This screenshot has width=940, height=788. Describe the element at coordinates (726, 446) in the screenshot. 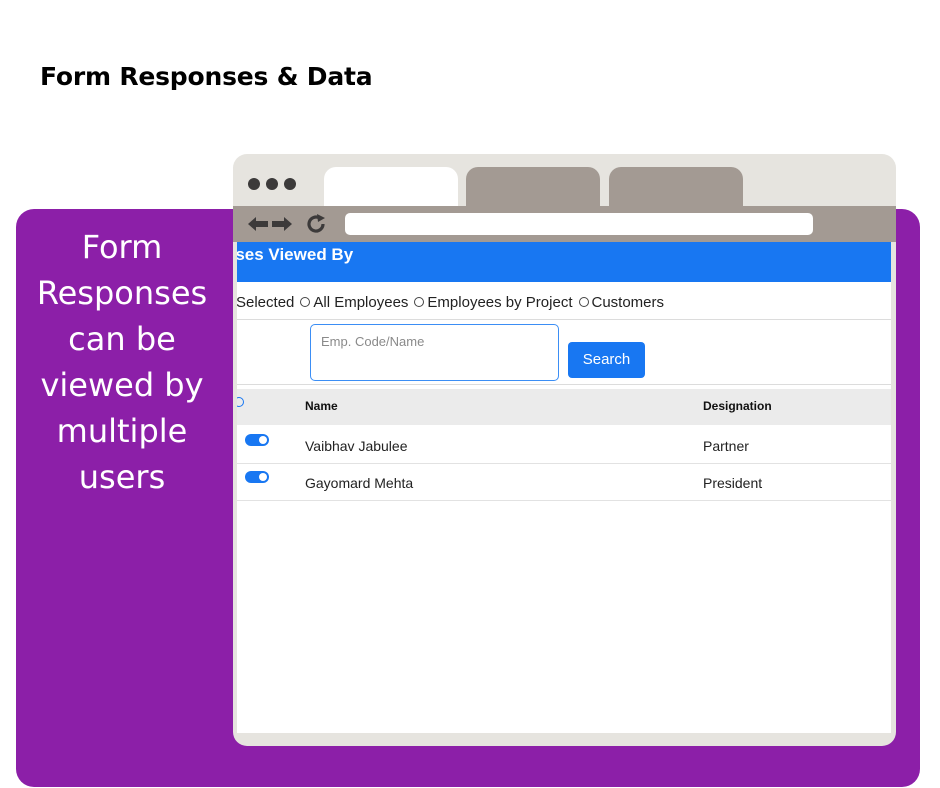

I see `cell-designation: Partner` at that location.